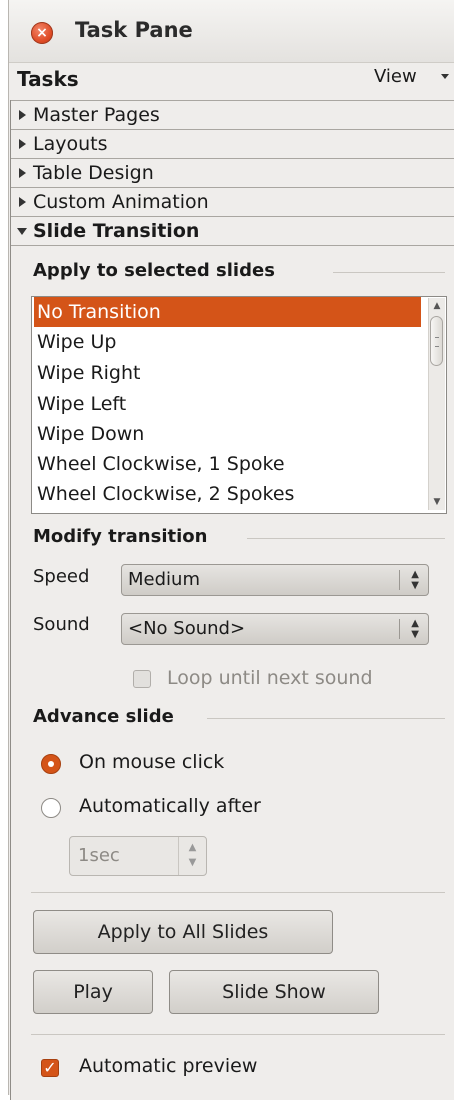 The width and height of the screenshot is (454, 1100). What do you see at coordinates (170, 806) in the screenshot?
I see `auto-after-label: Automatically after` at bounding box center [170, 806].